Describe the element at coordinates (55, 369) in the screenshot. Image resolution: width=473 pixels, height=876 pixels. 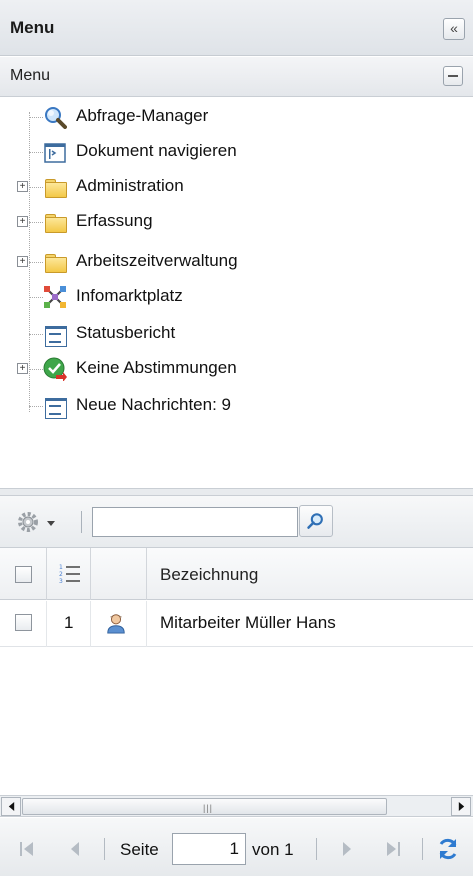
I see `check-badge-icon` at that location.